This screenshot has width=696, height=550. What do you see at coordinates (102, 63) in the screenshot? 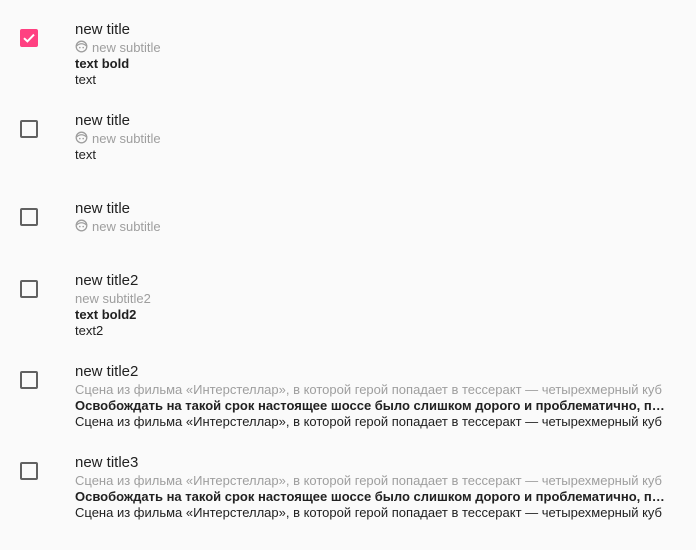
I see `item-bold-text: text bold` at bounding box center [102, 63].